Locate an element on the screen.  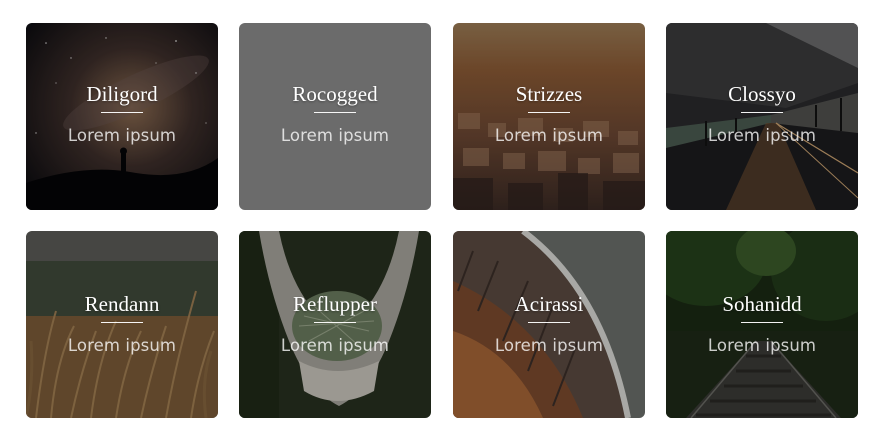
card-title: Sohanidd is located at coordinates (762, 304).